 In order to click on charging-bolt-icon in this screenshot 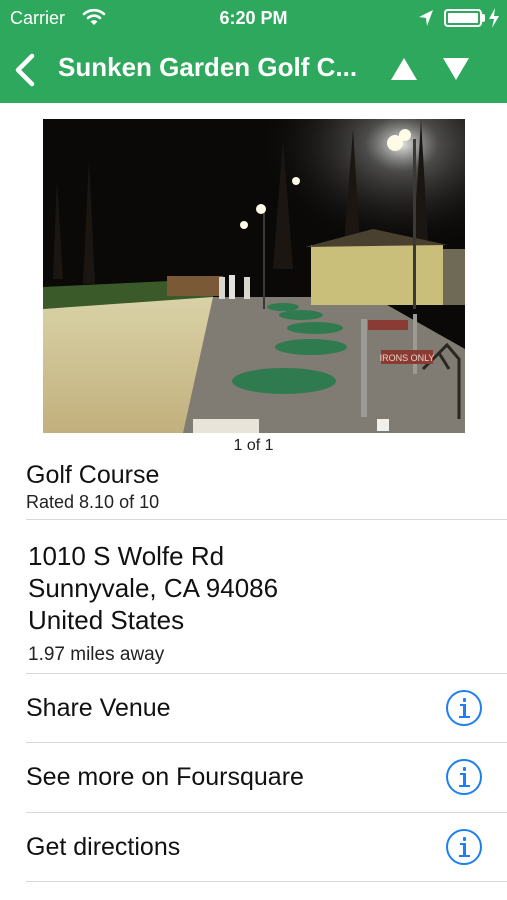, I will do `click(494, 18)`.